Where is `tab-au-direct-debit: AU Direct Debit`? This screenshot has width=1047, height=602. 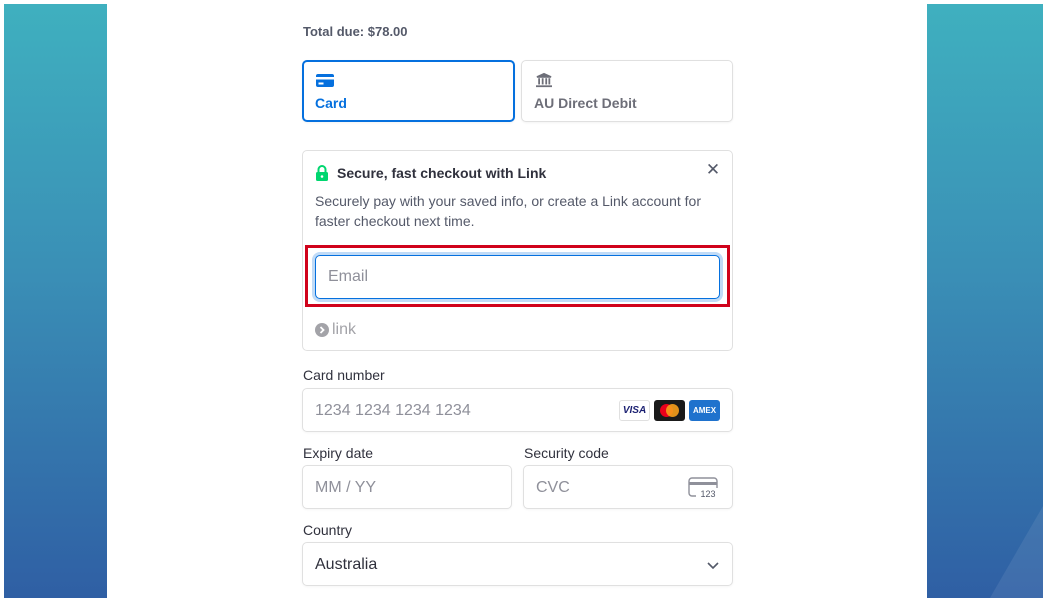
tab-au-direct-debit: AU Direct Debit is located at coordinates (627, 91).